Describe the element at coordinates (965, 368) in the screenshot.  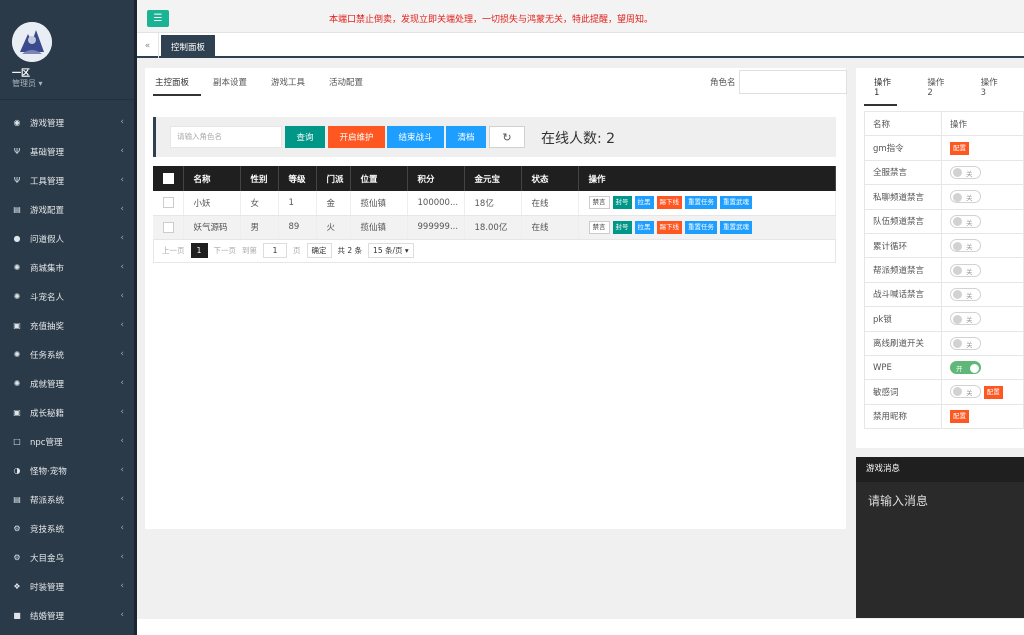
I see `toggle-switch: 开` at that location.